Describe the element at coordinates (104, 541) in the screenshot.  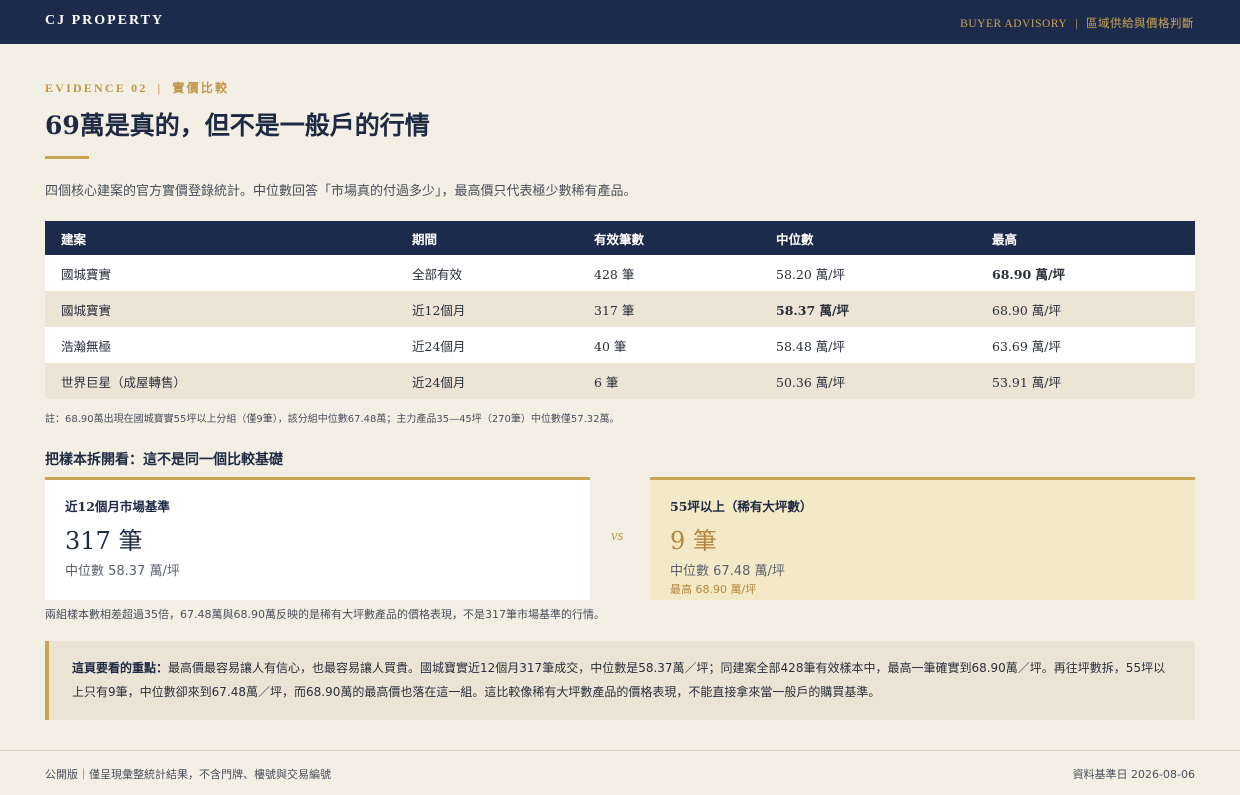
I see `card-count: 317 筆` at that location.